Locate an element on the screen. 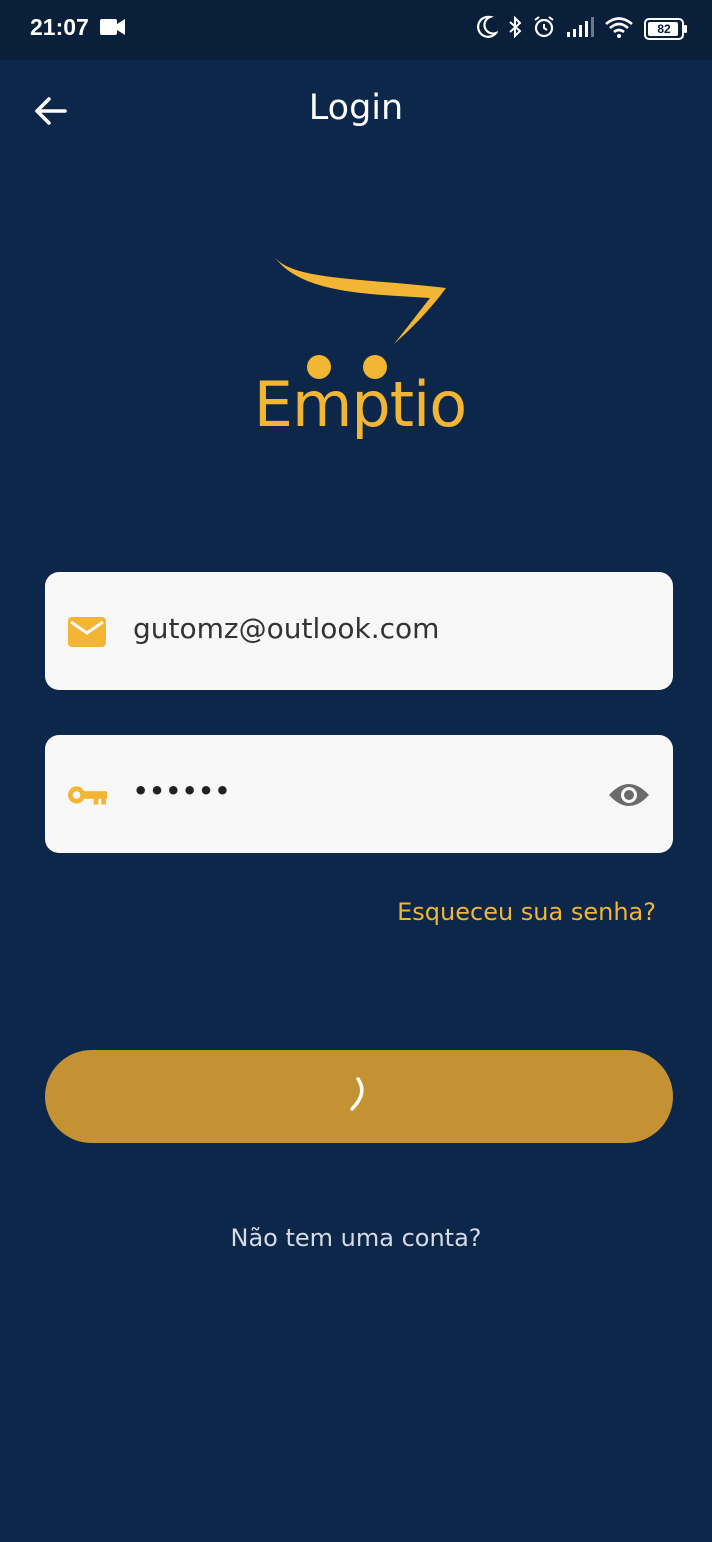 The height and width of the screenshot is (1542, 712). signal-icon is located at coordinates (580, 29).